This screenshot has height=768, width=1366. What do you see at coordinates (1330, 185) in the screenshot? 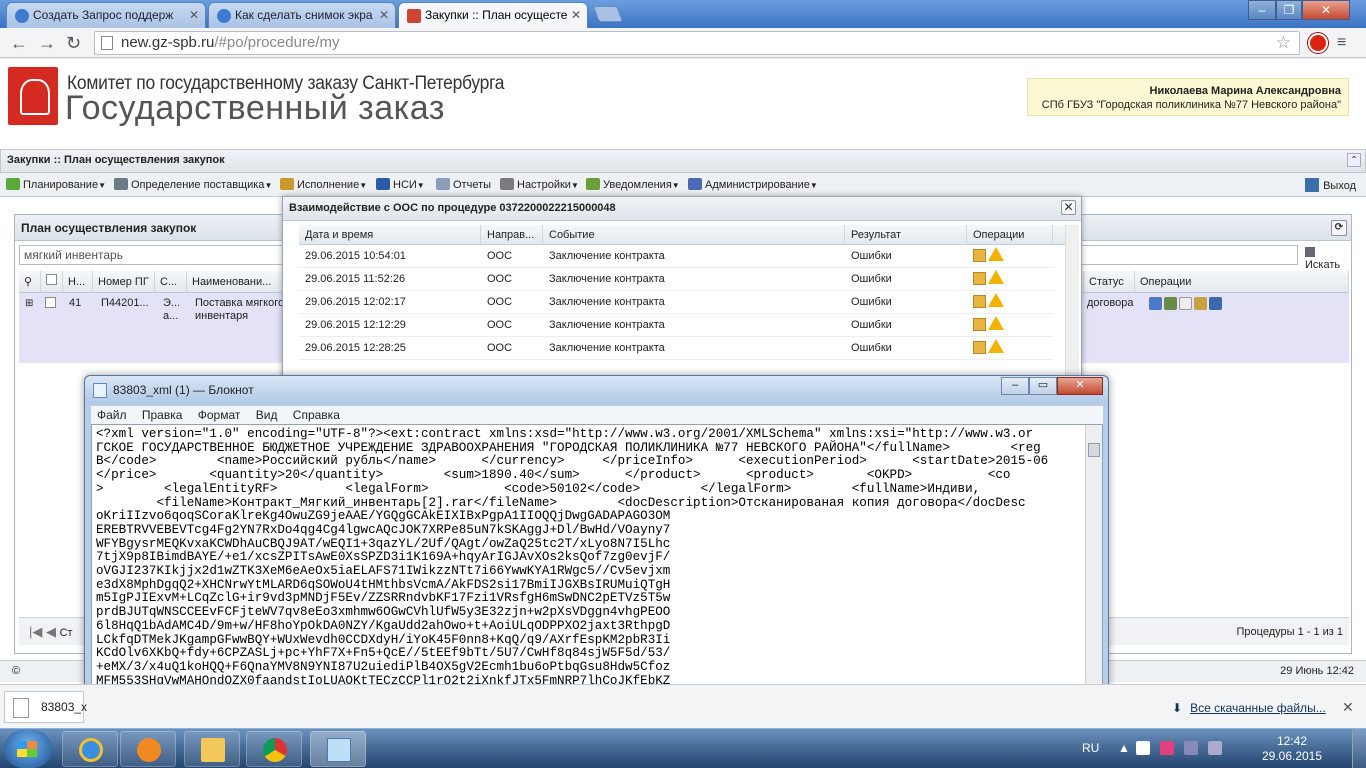
I see `logout-button: Выход` at bounding box center [1330, 185].